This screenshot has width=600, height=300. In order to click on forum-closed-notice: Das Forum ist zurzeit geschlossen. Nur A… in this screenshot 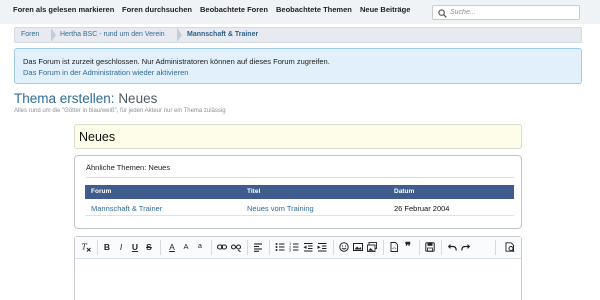, I will do `click(298, 66)`.